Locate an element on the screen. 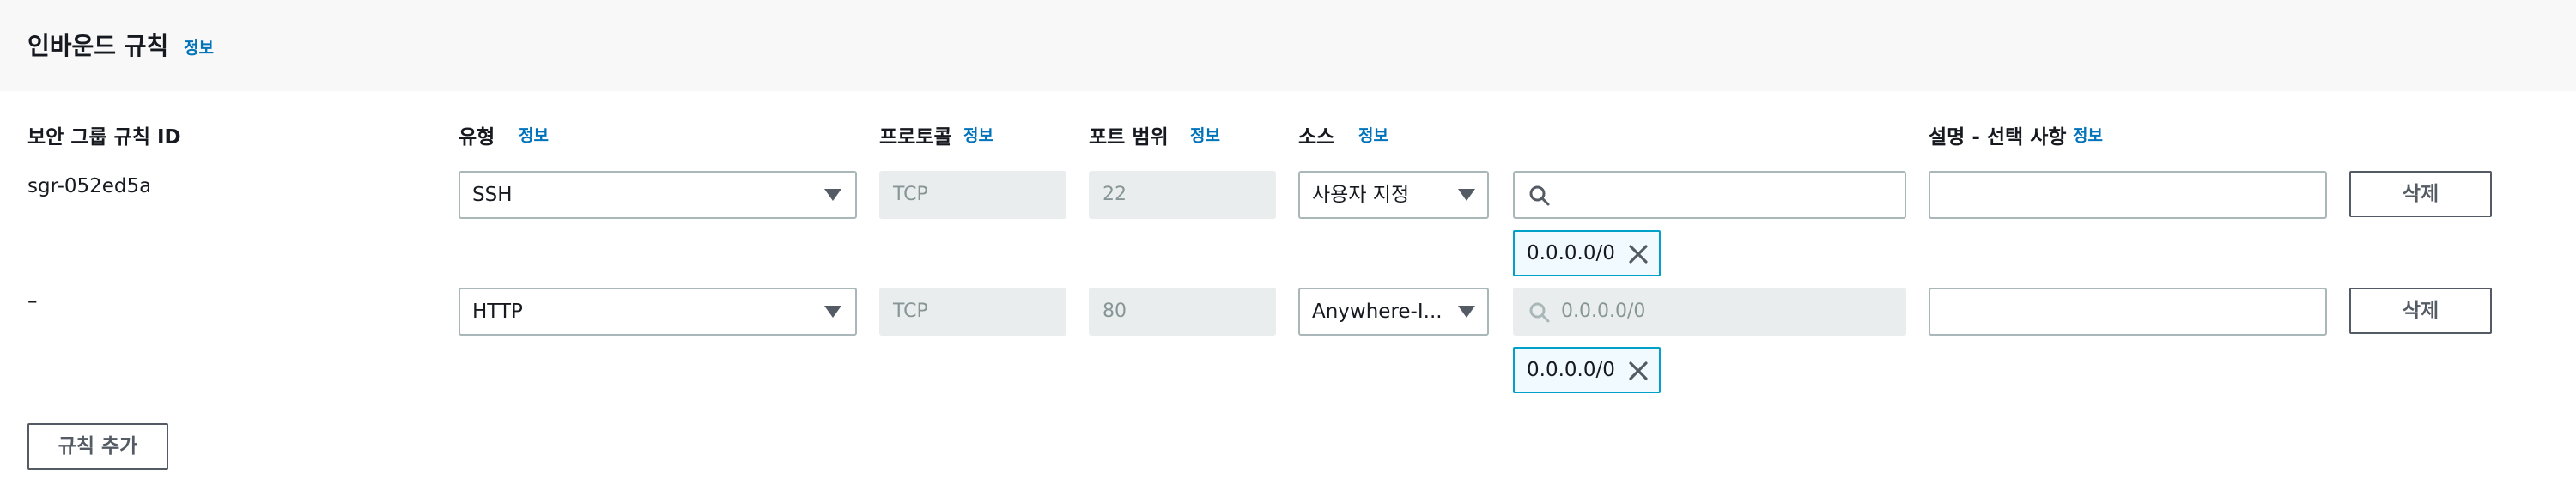  col-header-type: 유형 is located at coordinates (477, 137).